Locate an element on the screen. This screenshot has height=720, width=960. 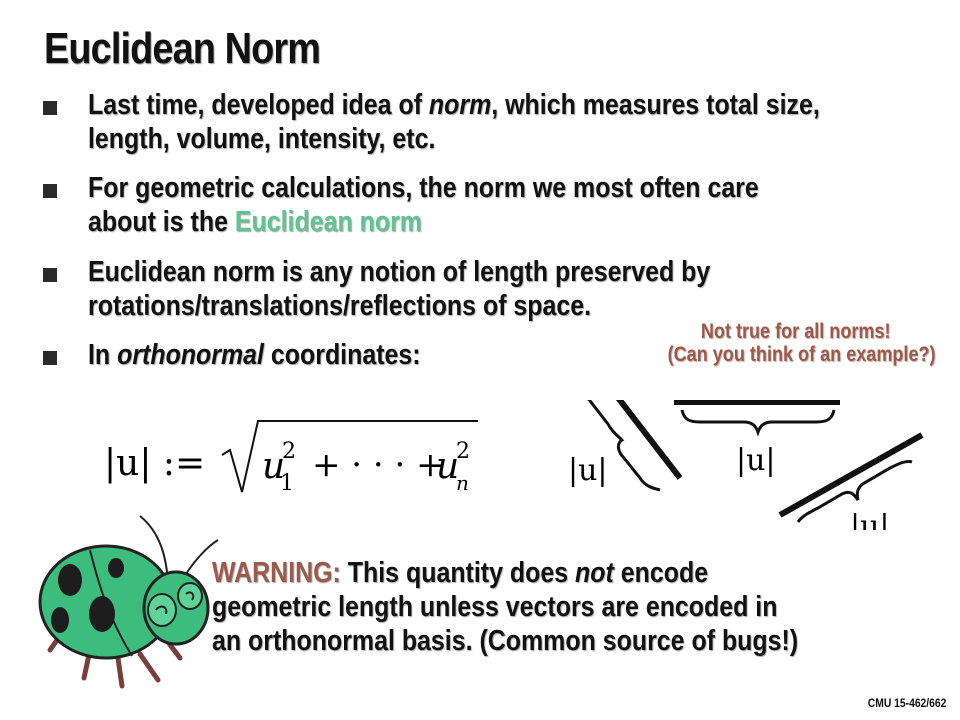
slide-title: Euclidean Norm is located at coordinates (182, 48).